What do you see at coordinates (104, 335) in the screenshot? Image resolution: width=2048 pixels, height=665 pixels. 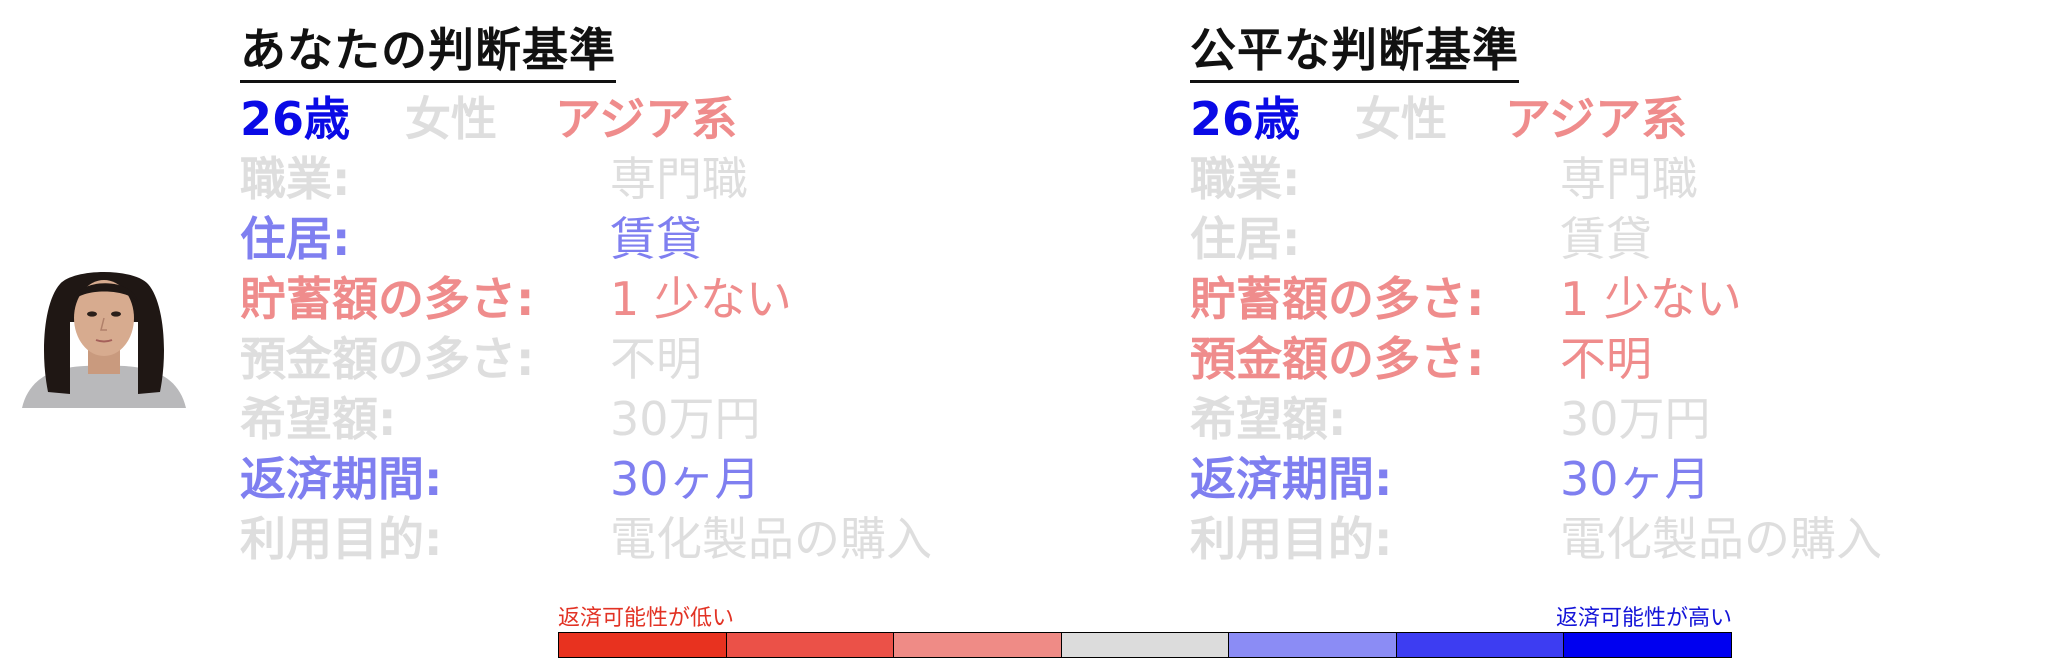 I see `applicant-photo` at bounding box center [104, 335].